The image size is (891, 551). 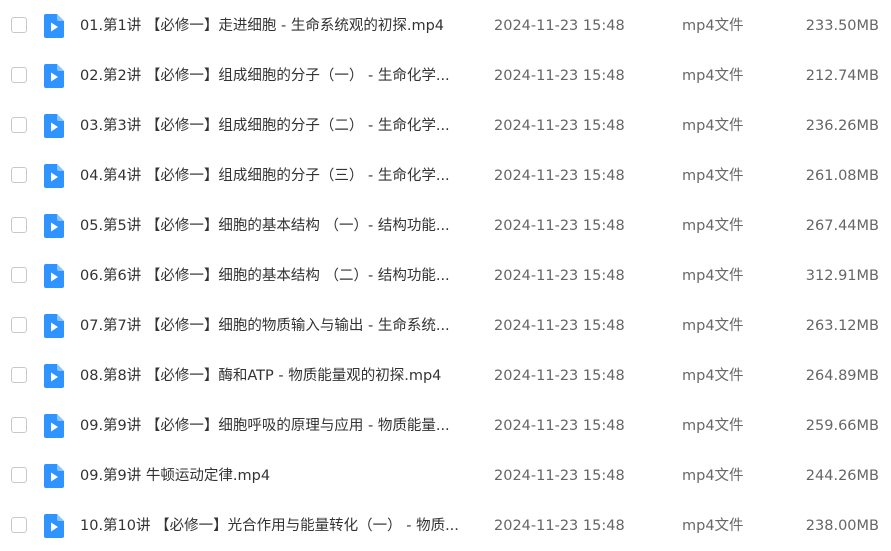 What do you see at coordinates (842, 526) in the screenshot?
I see `file-size: 238.00MB` at bounding box center [842, 526].